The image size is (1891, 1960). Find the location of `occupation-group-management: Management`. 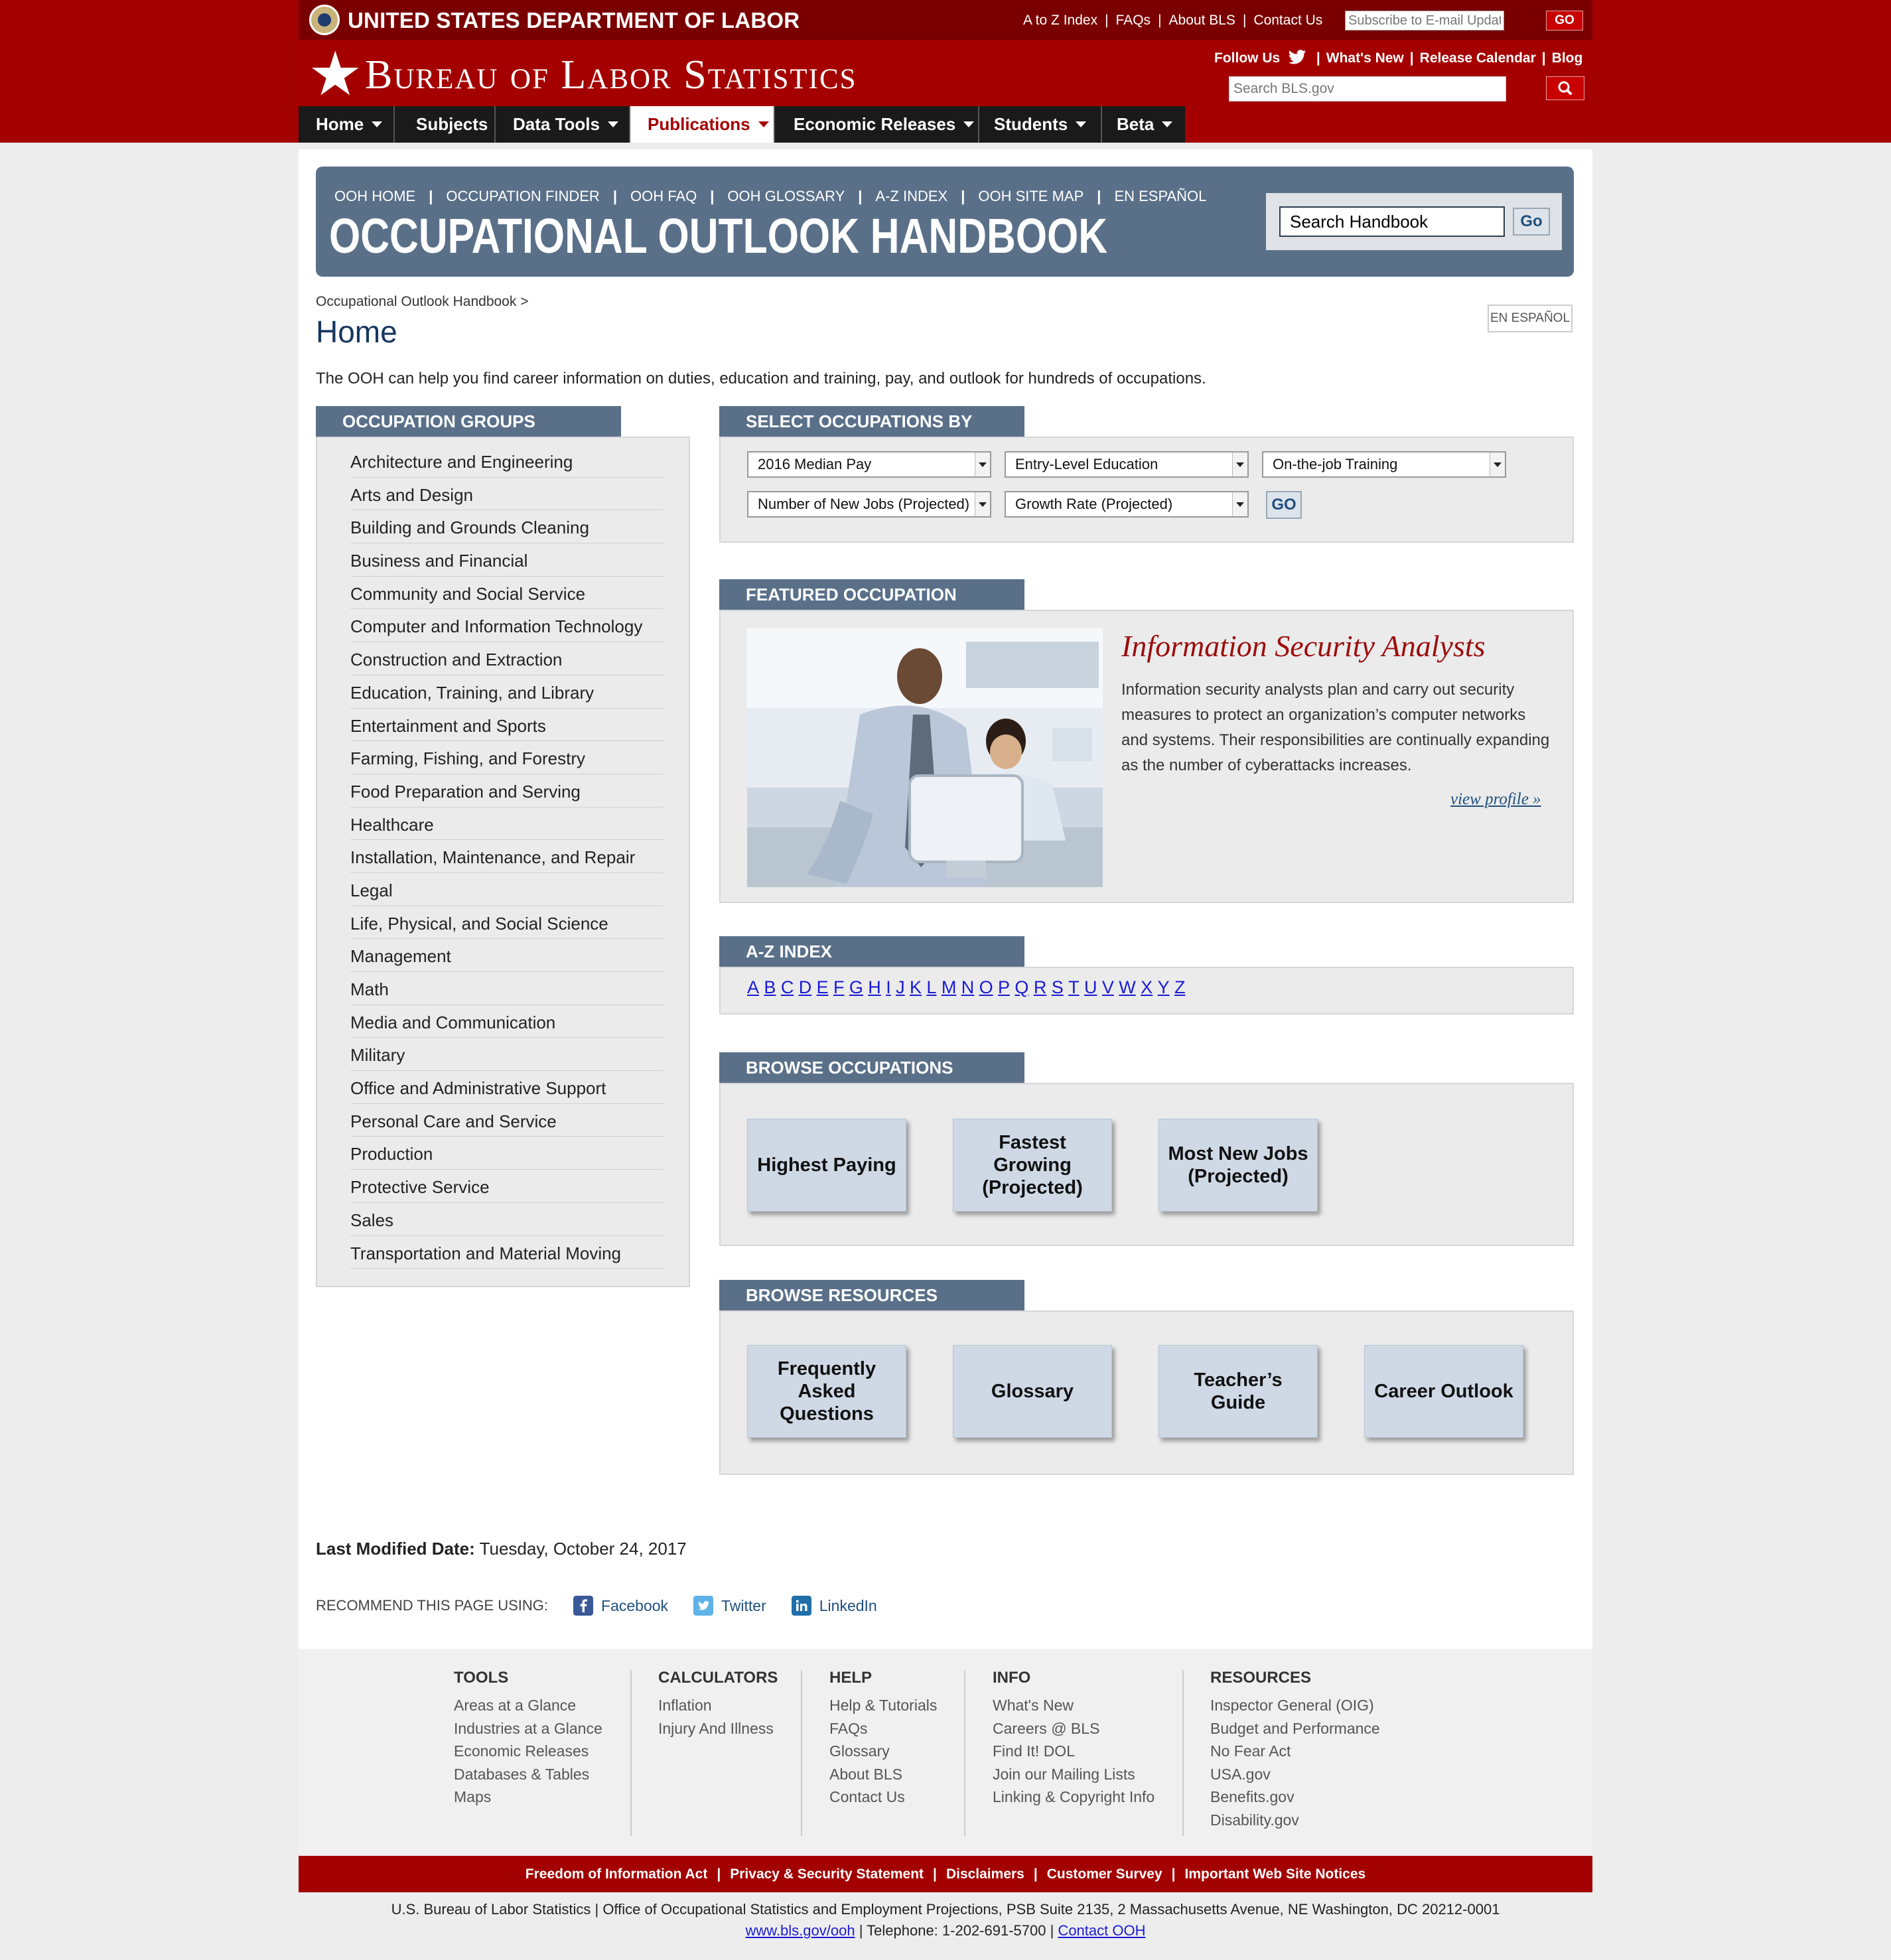

occupation-group-management: Management is located at coordinates (507, 955).